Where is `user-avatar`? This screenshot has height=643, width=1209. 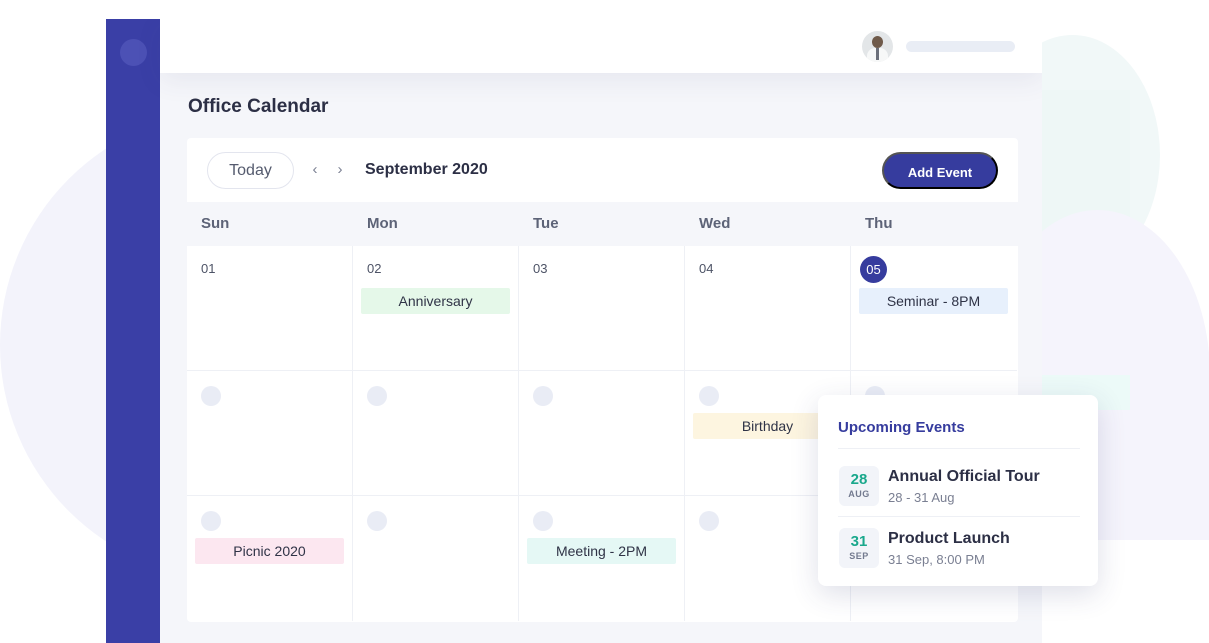
user-avatar is located at coordinates (877, 46).